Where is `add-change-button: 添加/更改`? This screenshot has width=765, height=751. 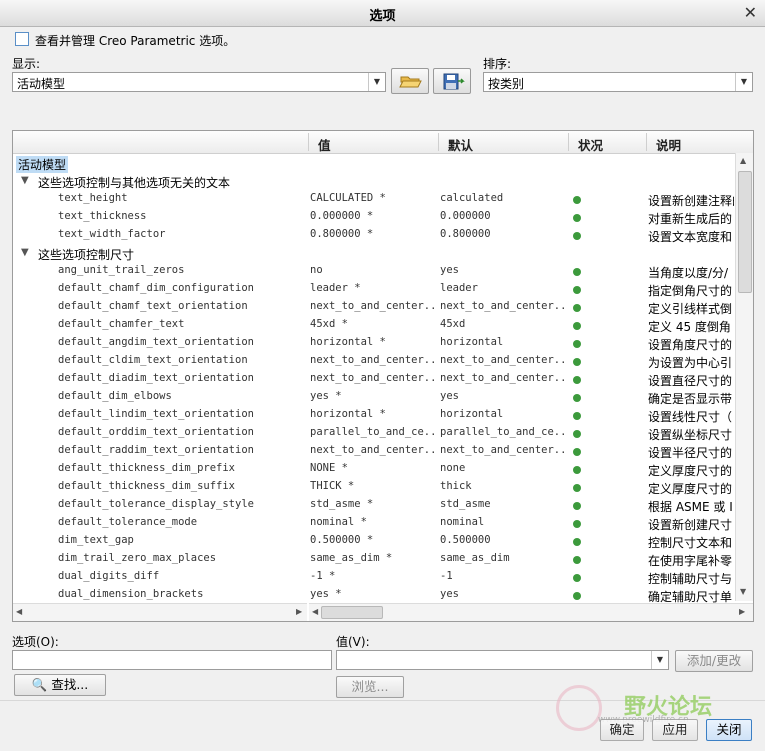 add-change-button: 添加/更改 is located at coordinates (714, 661).